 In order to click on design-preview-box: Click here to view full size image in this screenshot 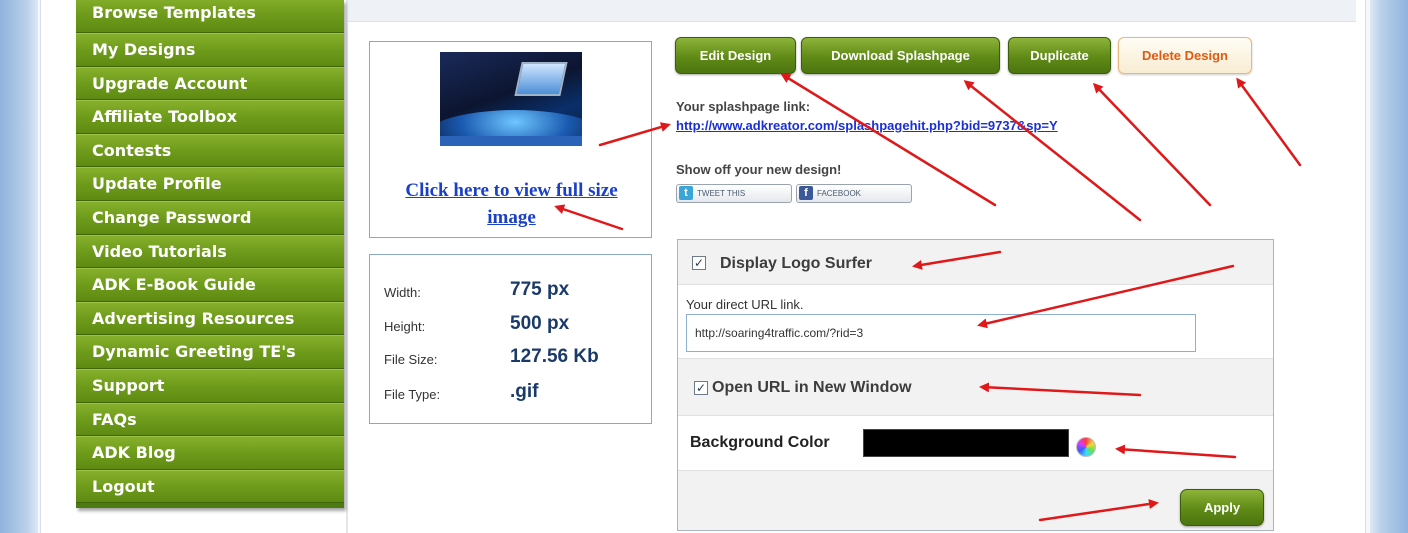, I will do `click(510, 139)`.